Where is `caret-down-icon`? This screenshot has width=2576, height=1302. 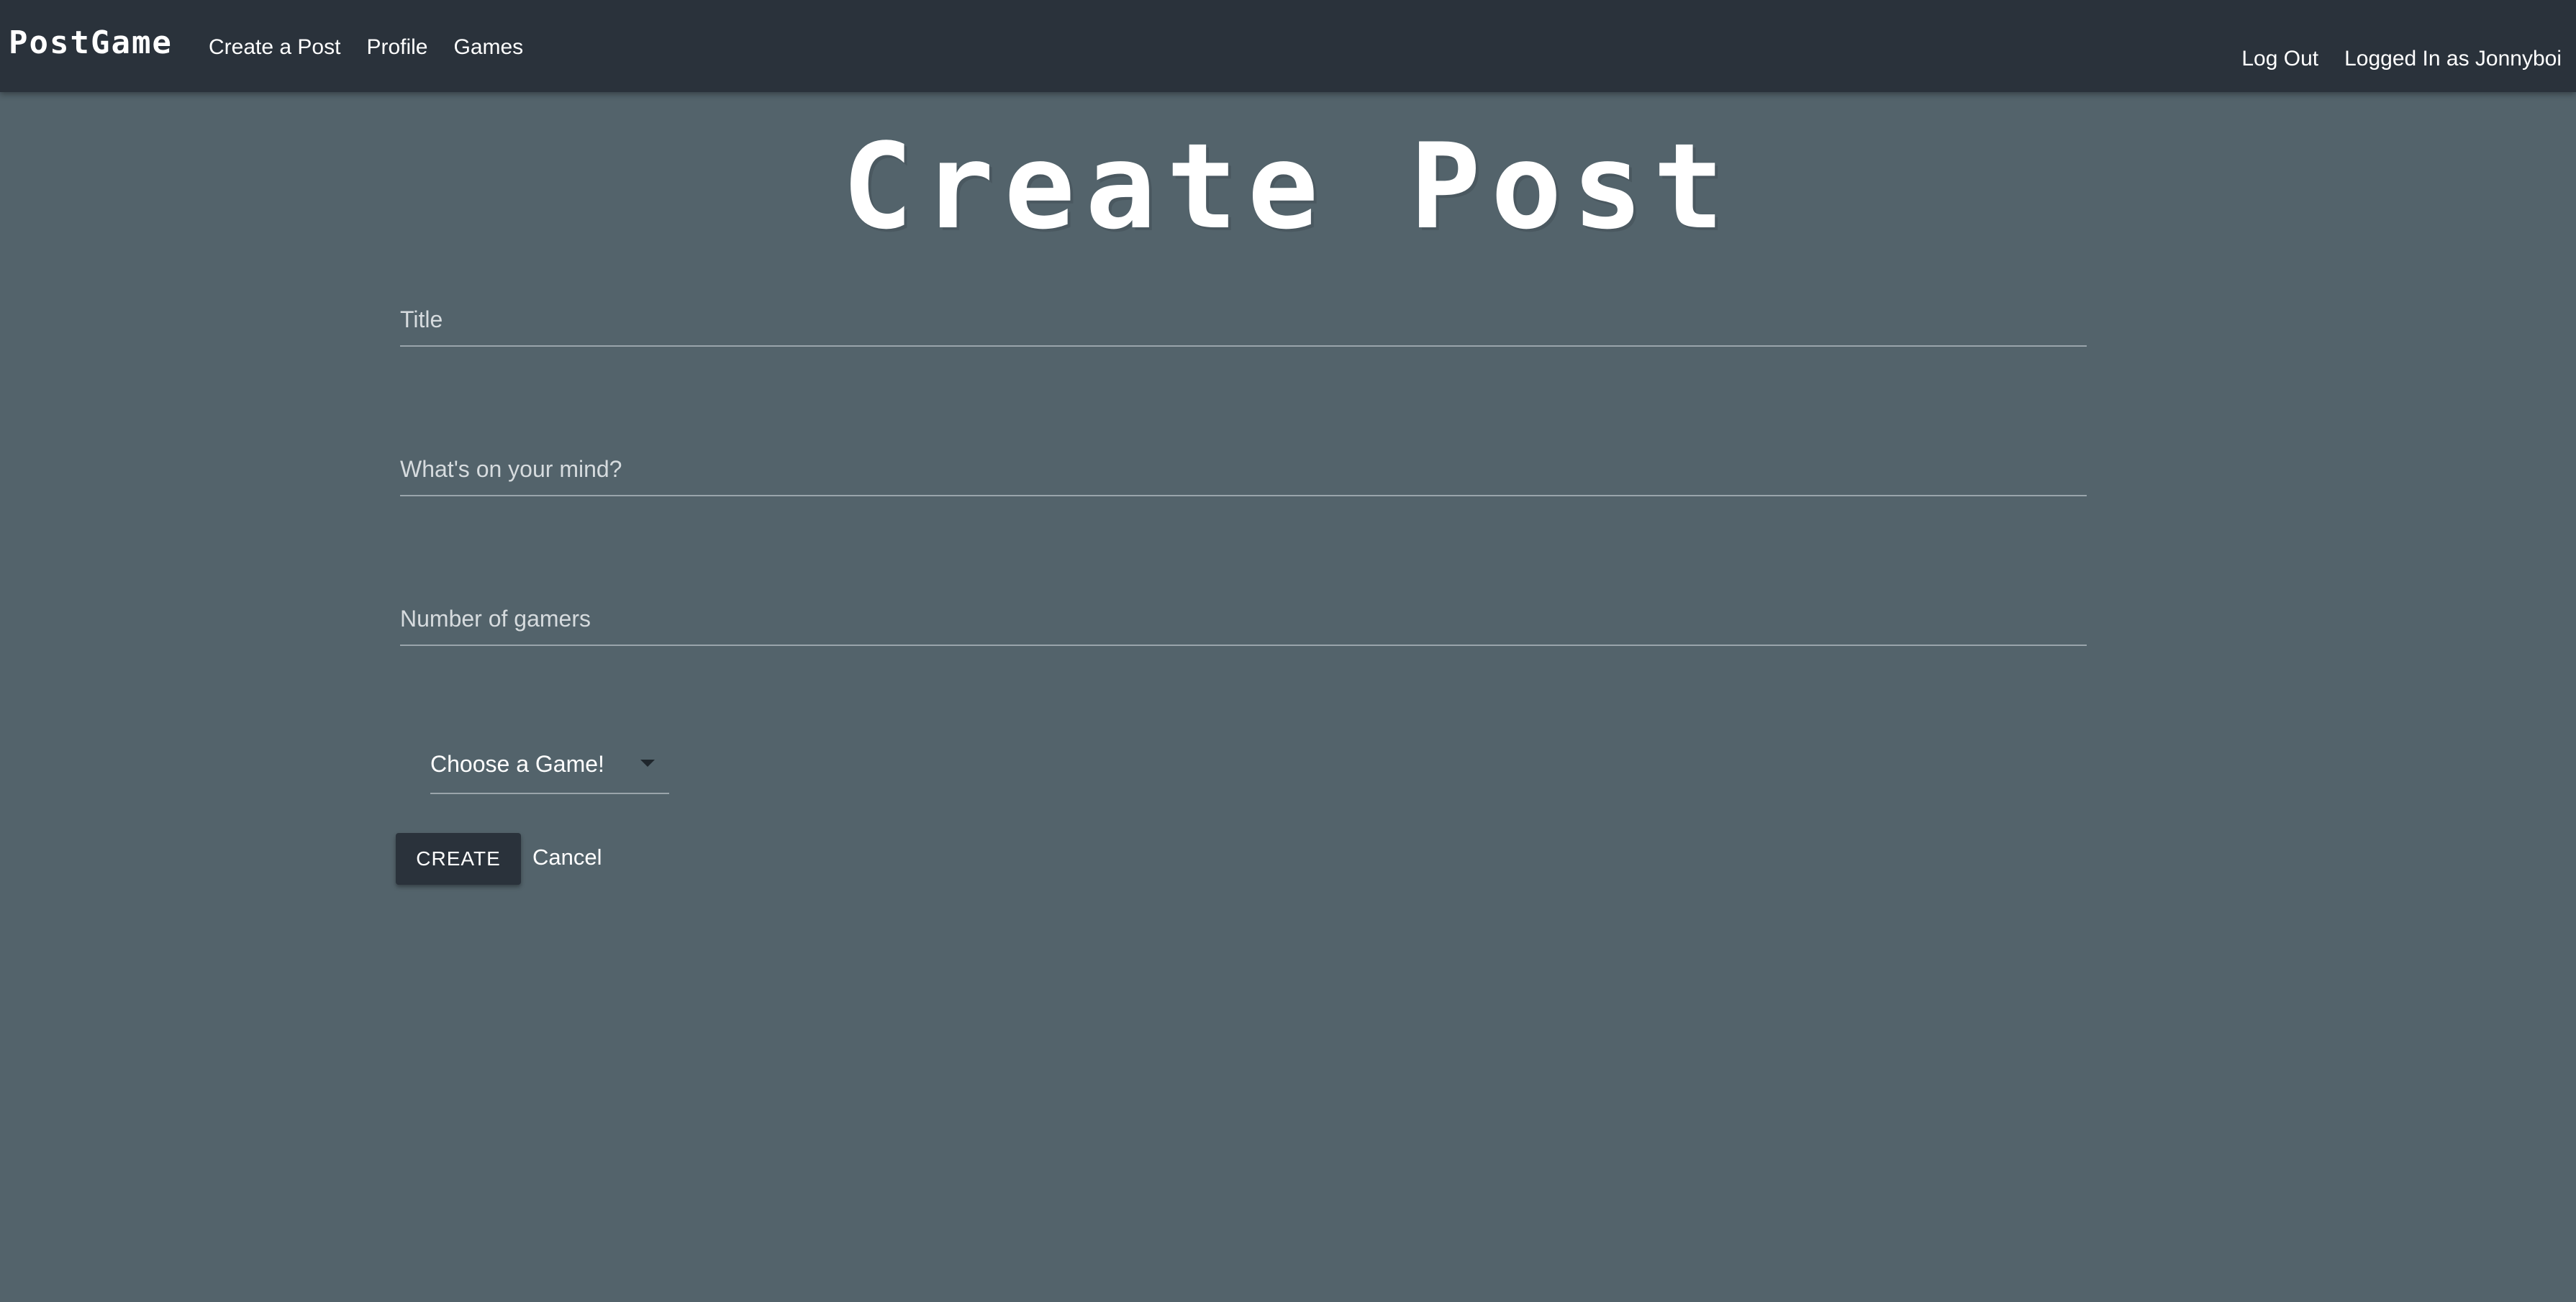
caret-down-icon is located at coordinates (647, 763).